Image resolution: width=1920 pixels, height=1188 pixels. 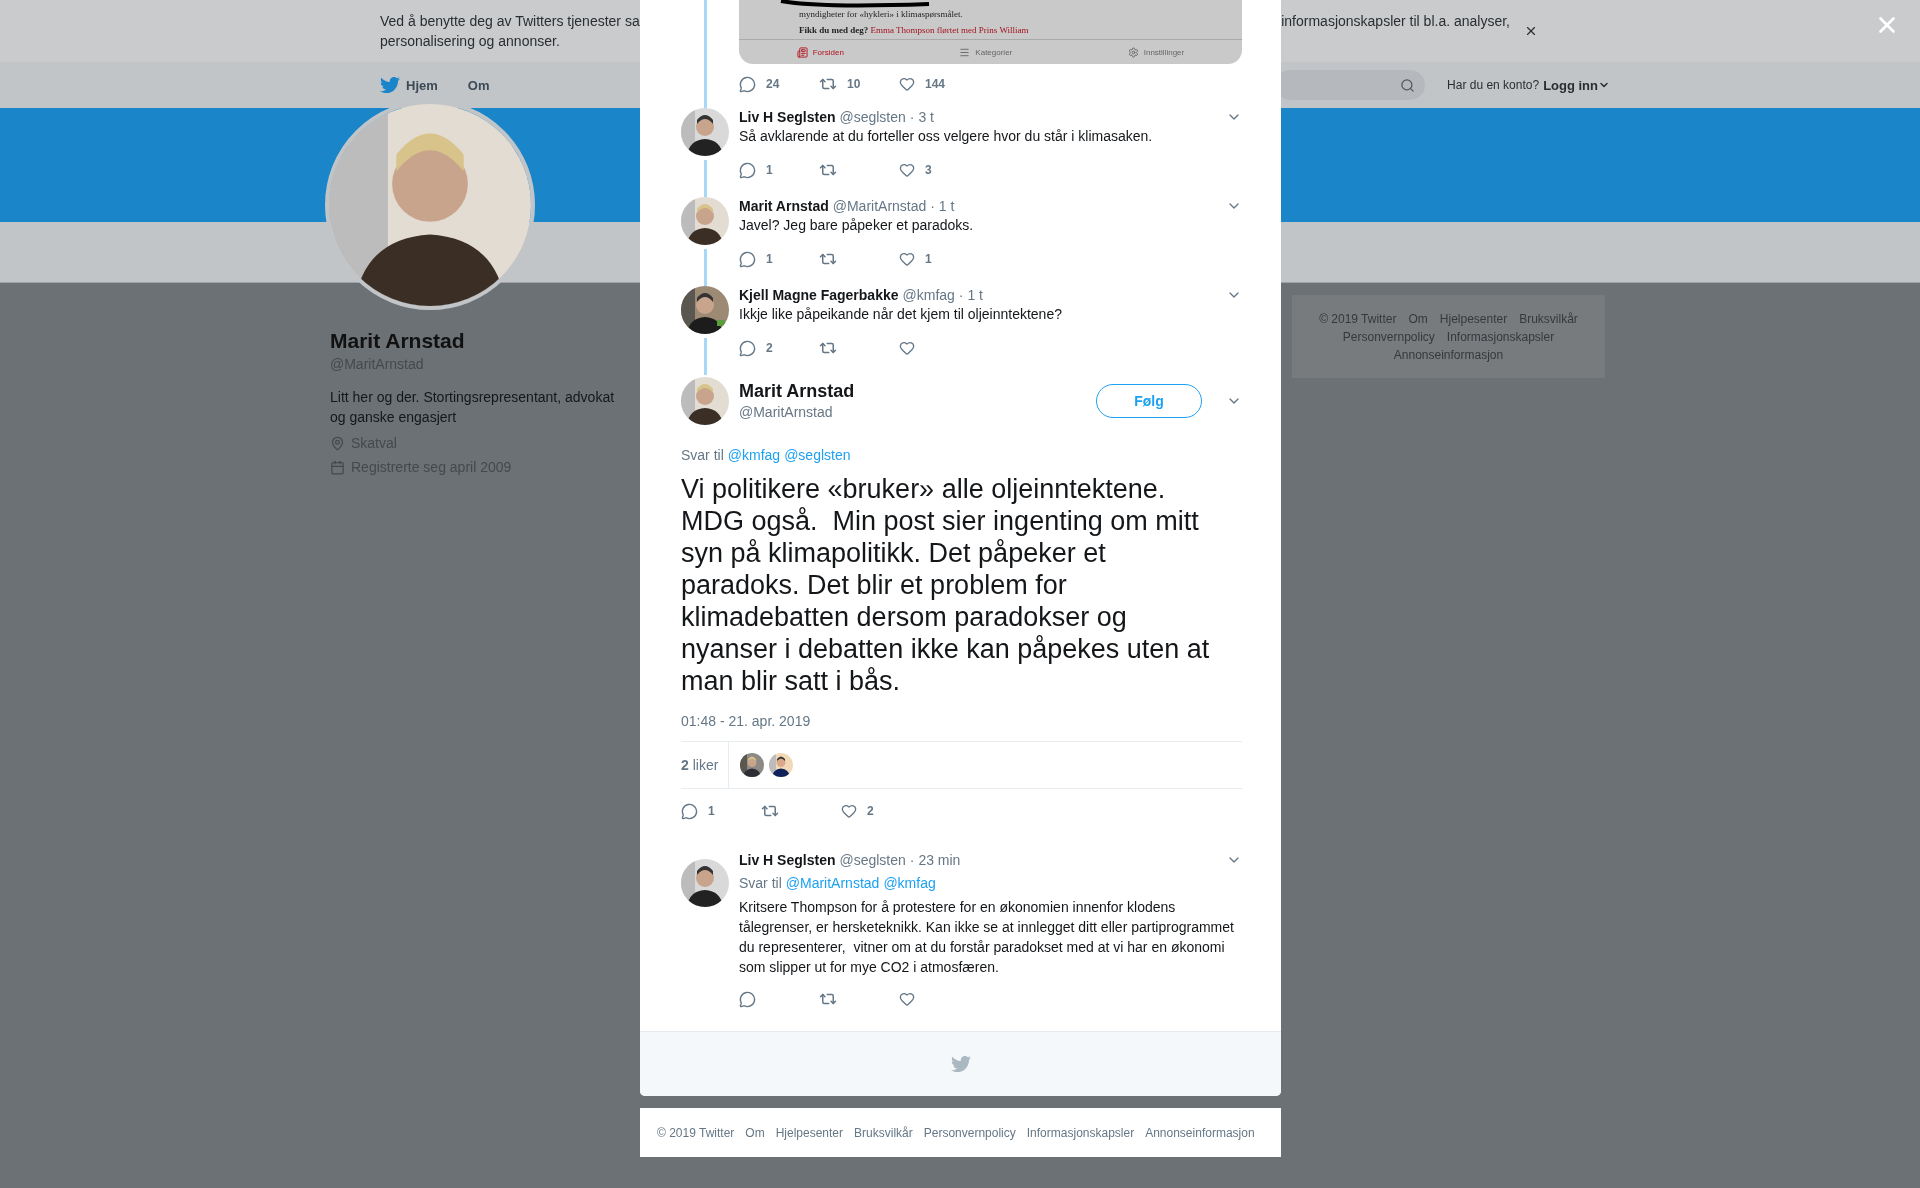 What do you see at coordinates (773, 84) in the screenshot?
I see `reply-count: 24` at bounding box center [773, 84].